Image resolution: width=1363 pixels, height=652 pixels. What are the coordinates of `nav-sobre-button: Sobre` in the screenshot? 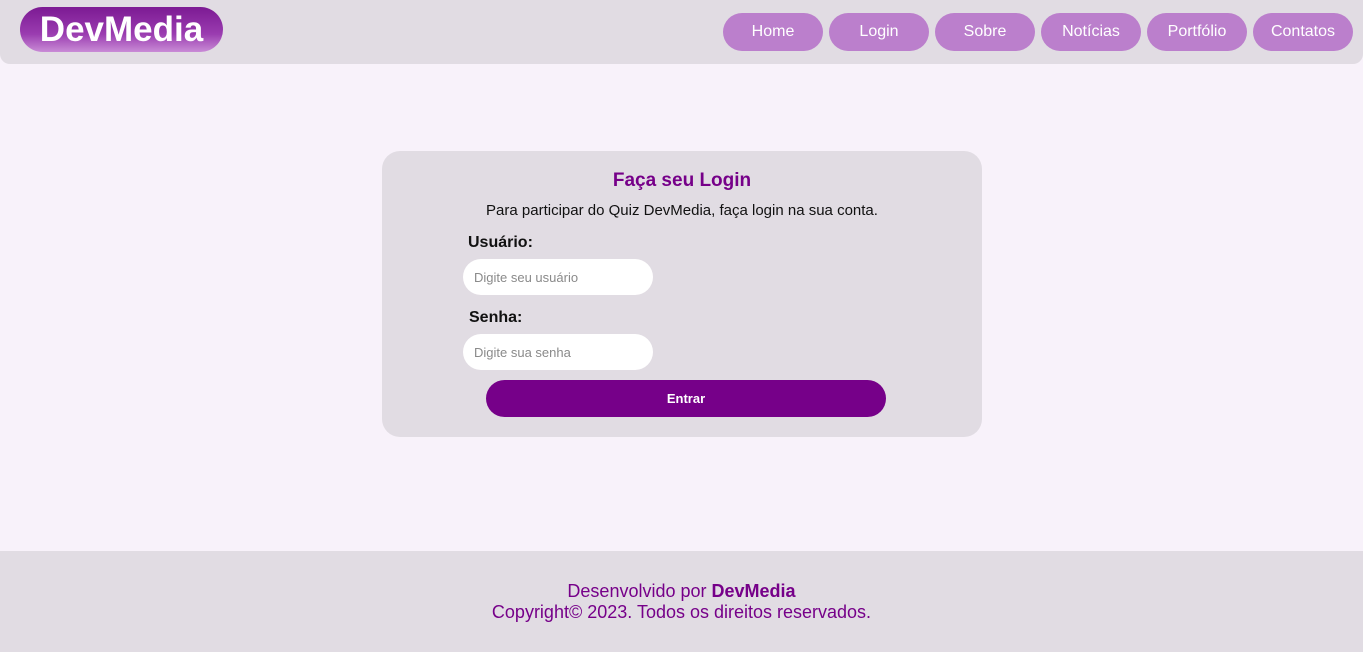 It's located at (985, 32).